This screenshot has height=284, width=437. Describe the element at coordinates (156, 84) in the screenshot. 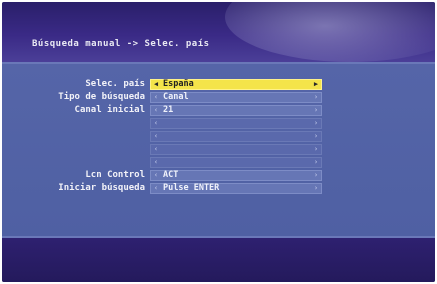

I see `arrow-left-icon: ◀` at that location.